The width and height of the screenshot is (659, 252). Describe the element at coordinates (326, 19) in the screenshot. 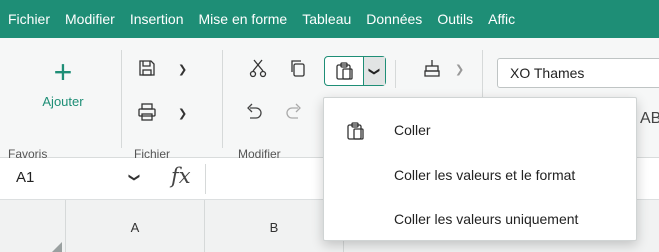

I see `menu-tableau: Tableau` at that location.